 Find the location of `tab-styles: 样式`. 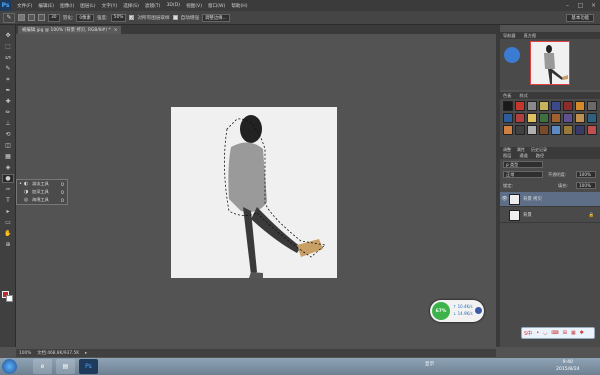

tab-styles: 样式 is located at coordinates (523, 96).